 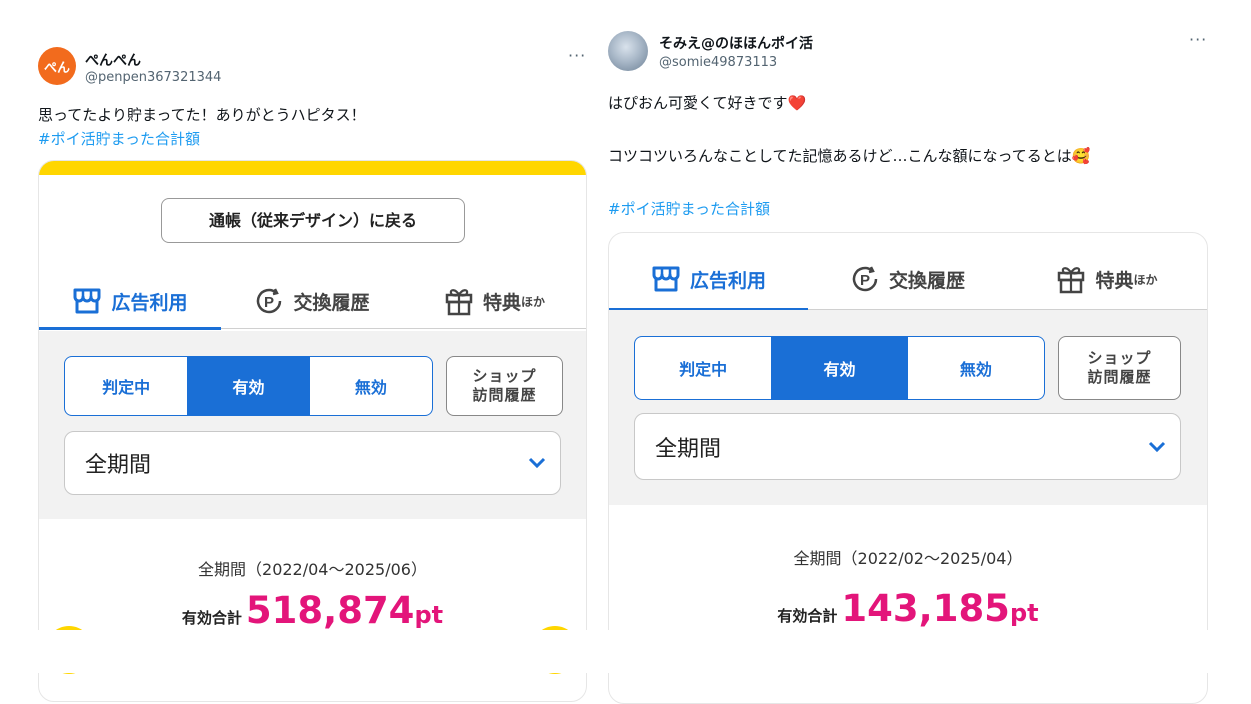 I want to click on avatar-text: ぺん, so click(x=56, y=68).